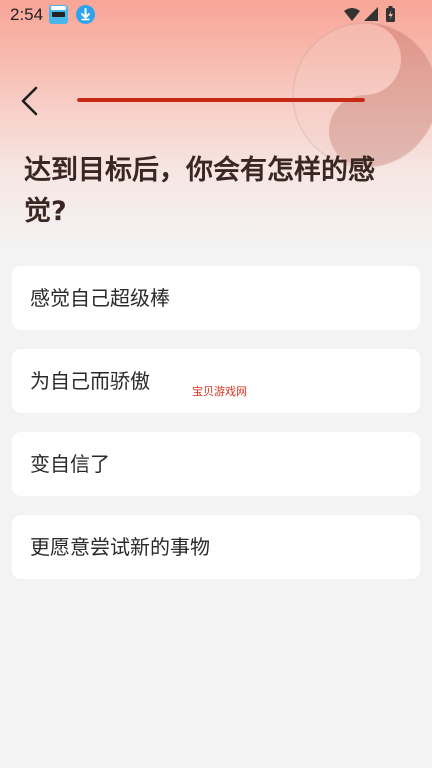 This screenshot has height=768, width=432. What do you see at coordinates (58, 14) in the screenshot?
I see `game-app-icon` at bounding box center [58, 14].